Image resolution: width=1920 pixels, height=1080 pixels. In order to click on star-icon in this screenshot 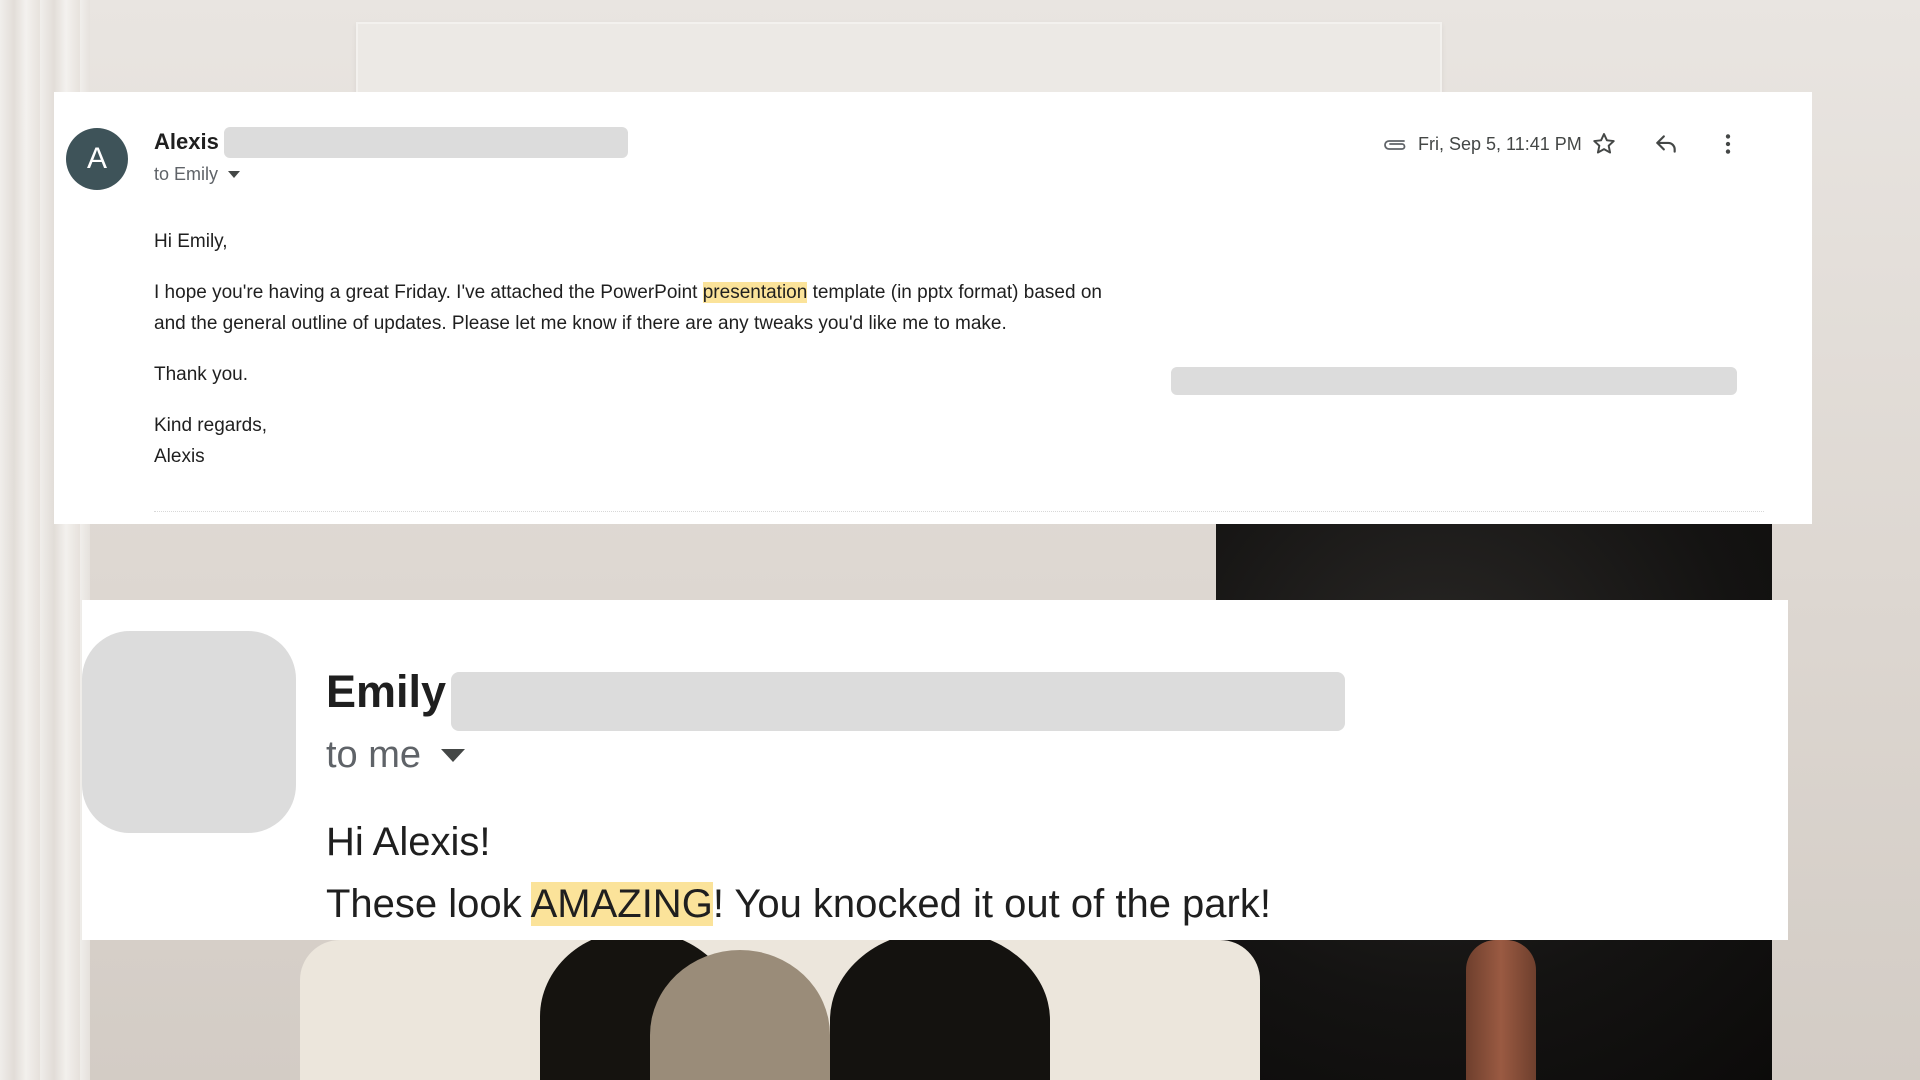, I will do `click(1604, 143)`.